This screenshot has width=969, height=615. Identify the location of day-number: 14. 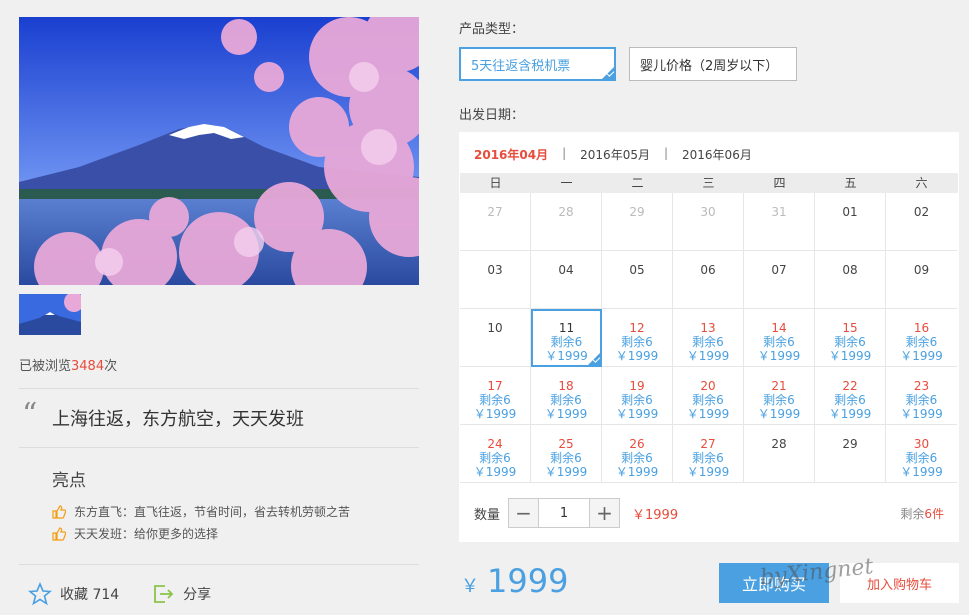
(779, 328).